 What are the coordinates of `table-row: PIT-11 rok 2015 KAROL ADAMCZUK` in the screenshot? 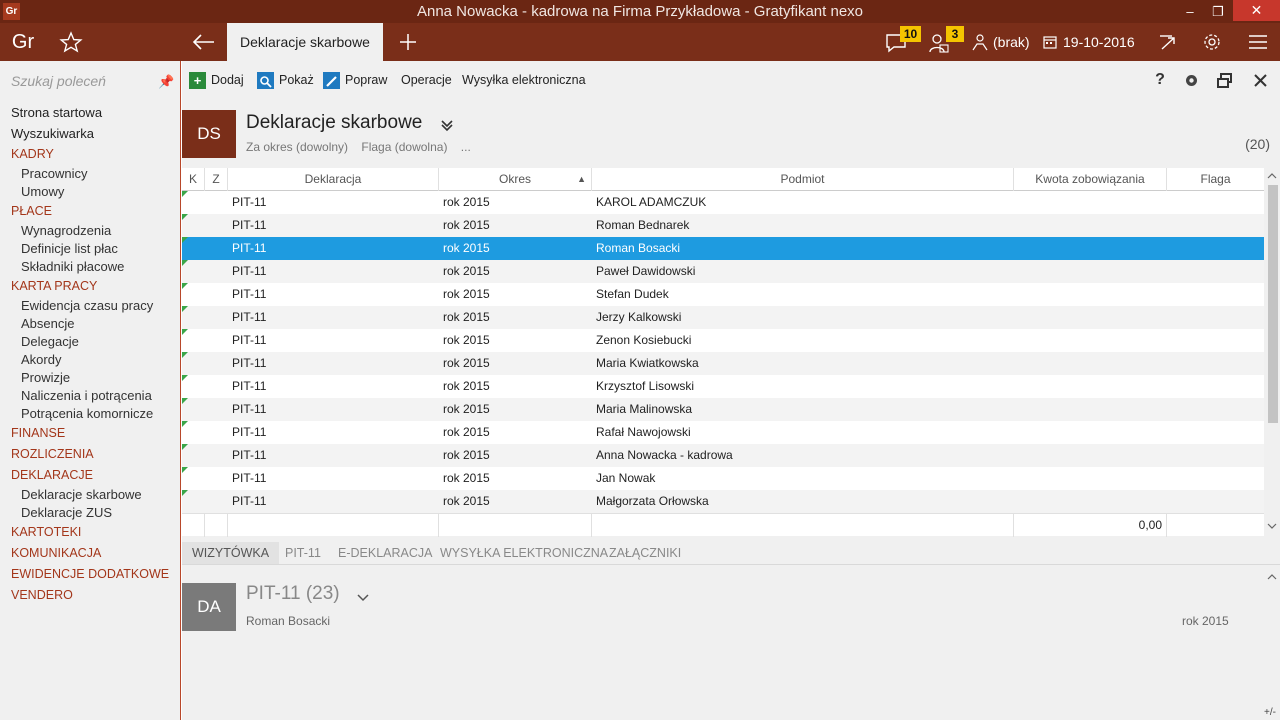 It's located at (723, 202).